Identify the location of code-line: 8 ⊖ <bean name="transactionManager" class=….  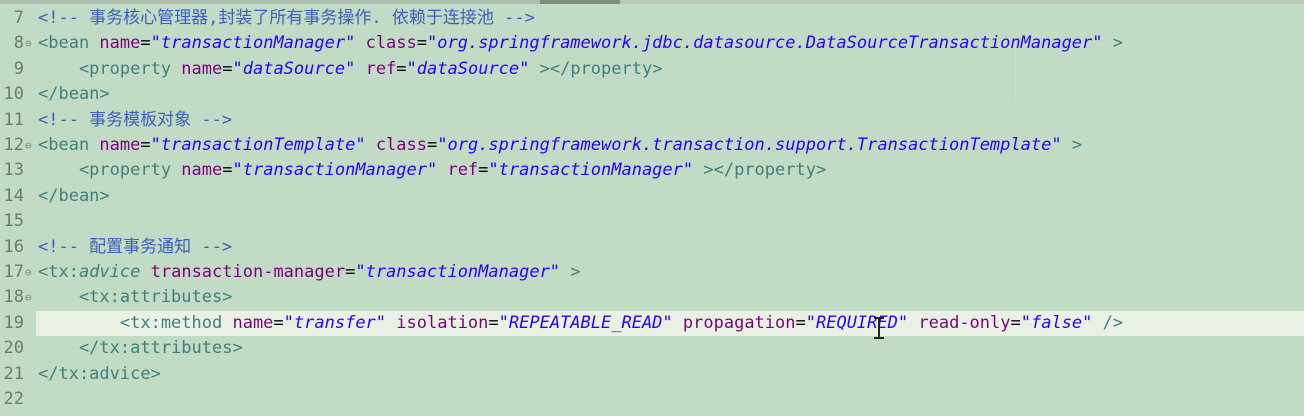
(652, 43).